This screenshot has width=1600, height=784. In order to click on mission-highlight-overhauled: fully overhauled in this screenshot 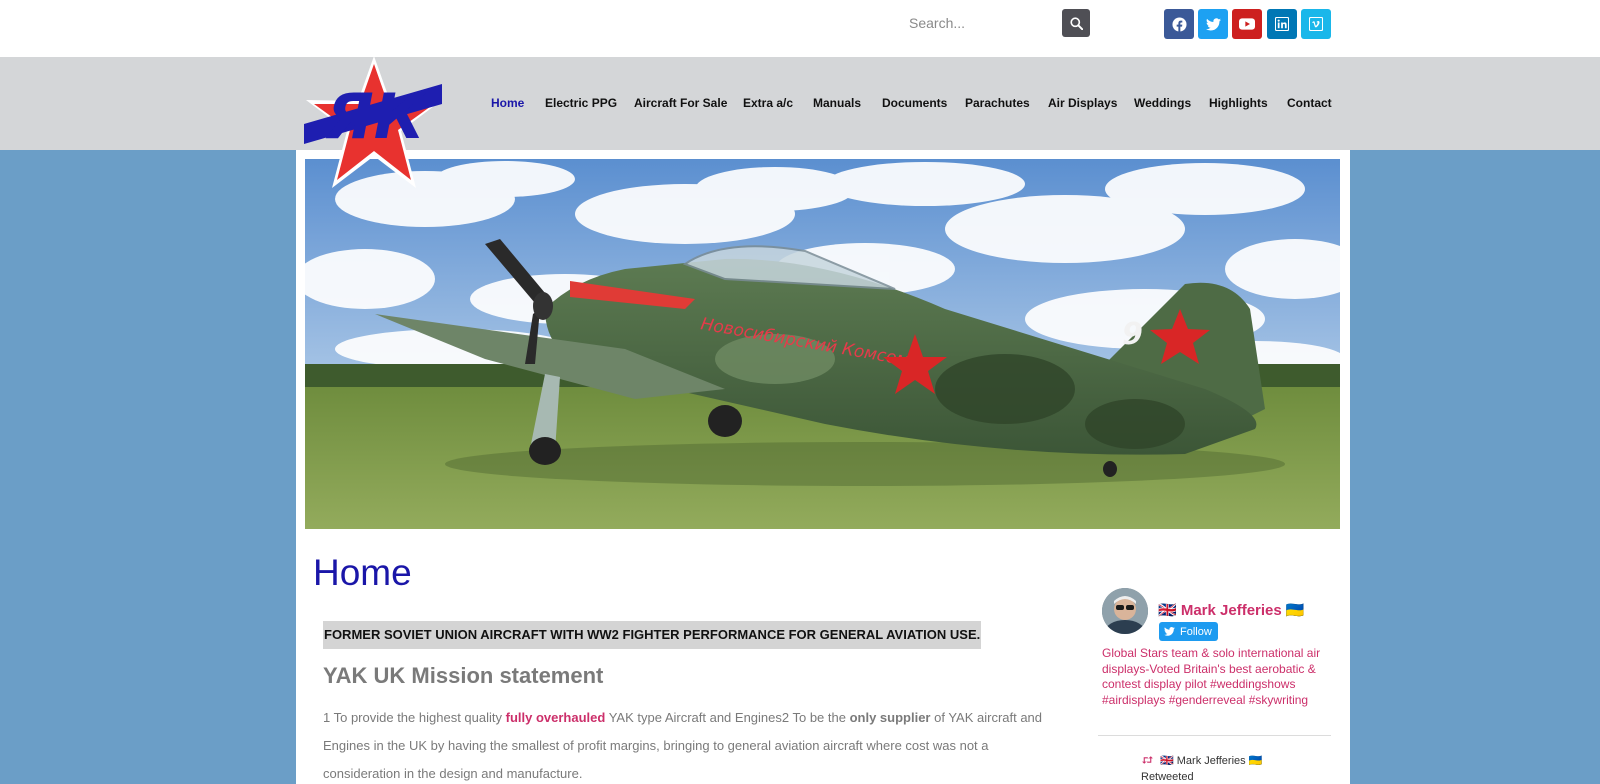, I will do `click(555, 717)`.